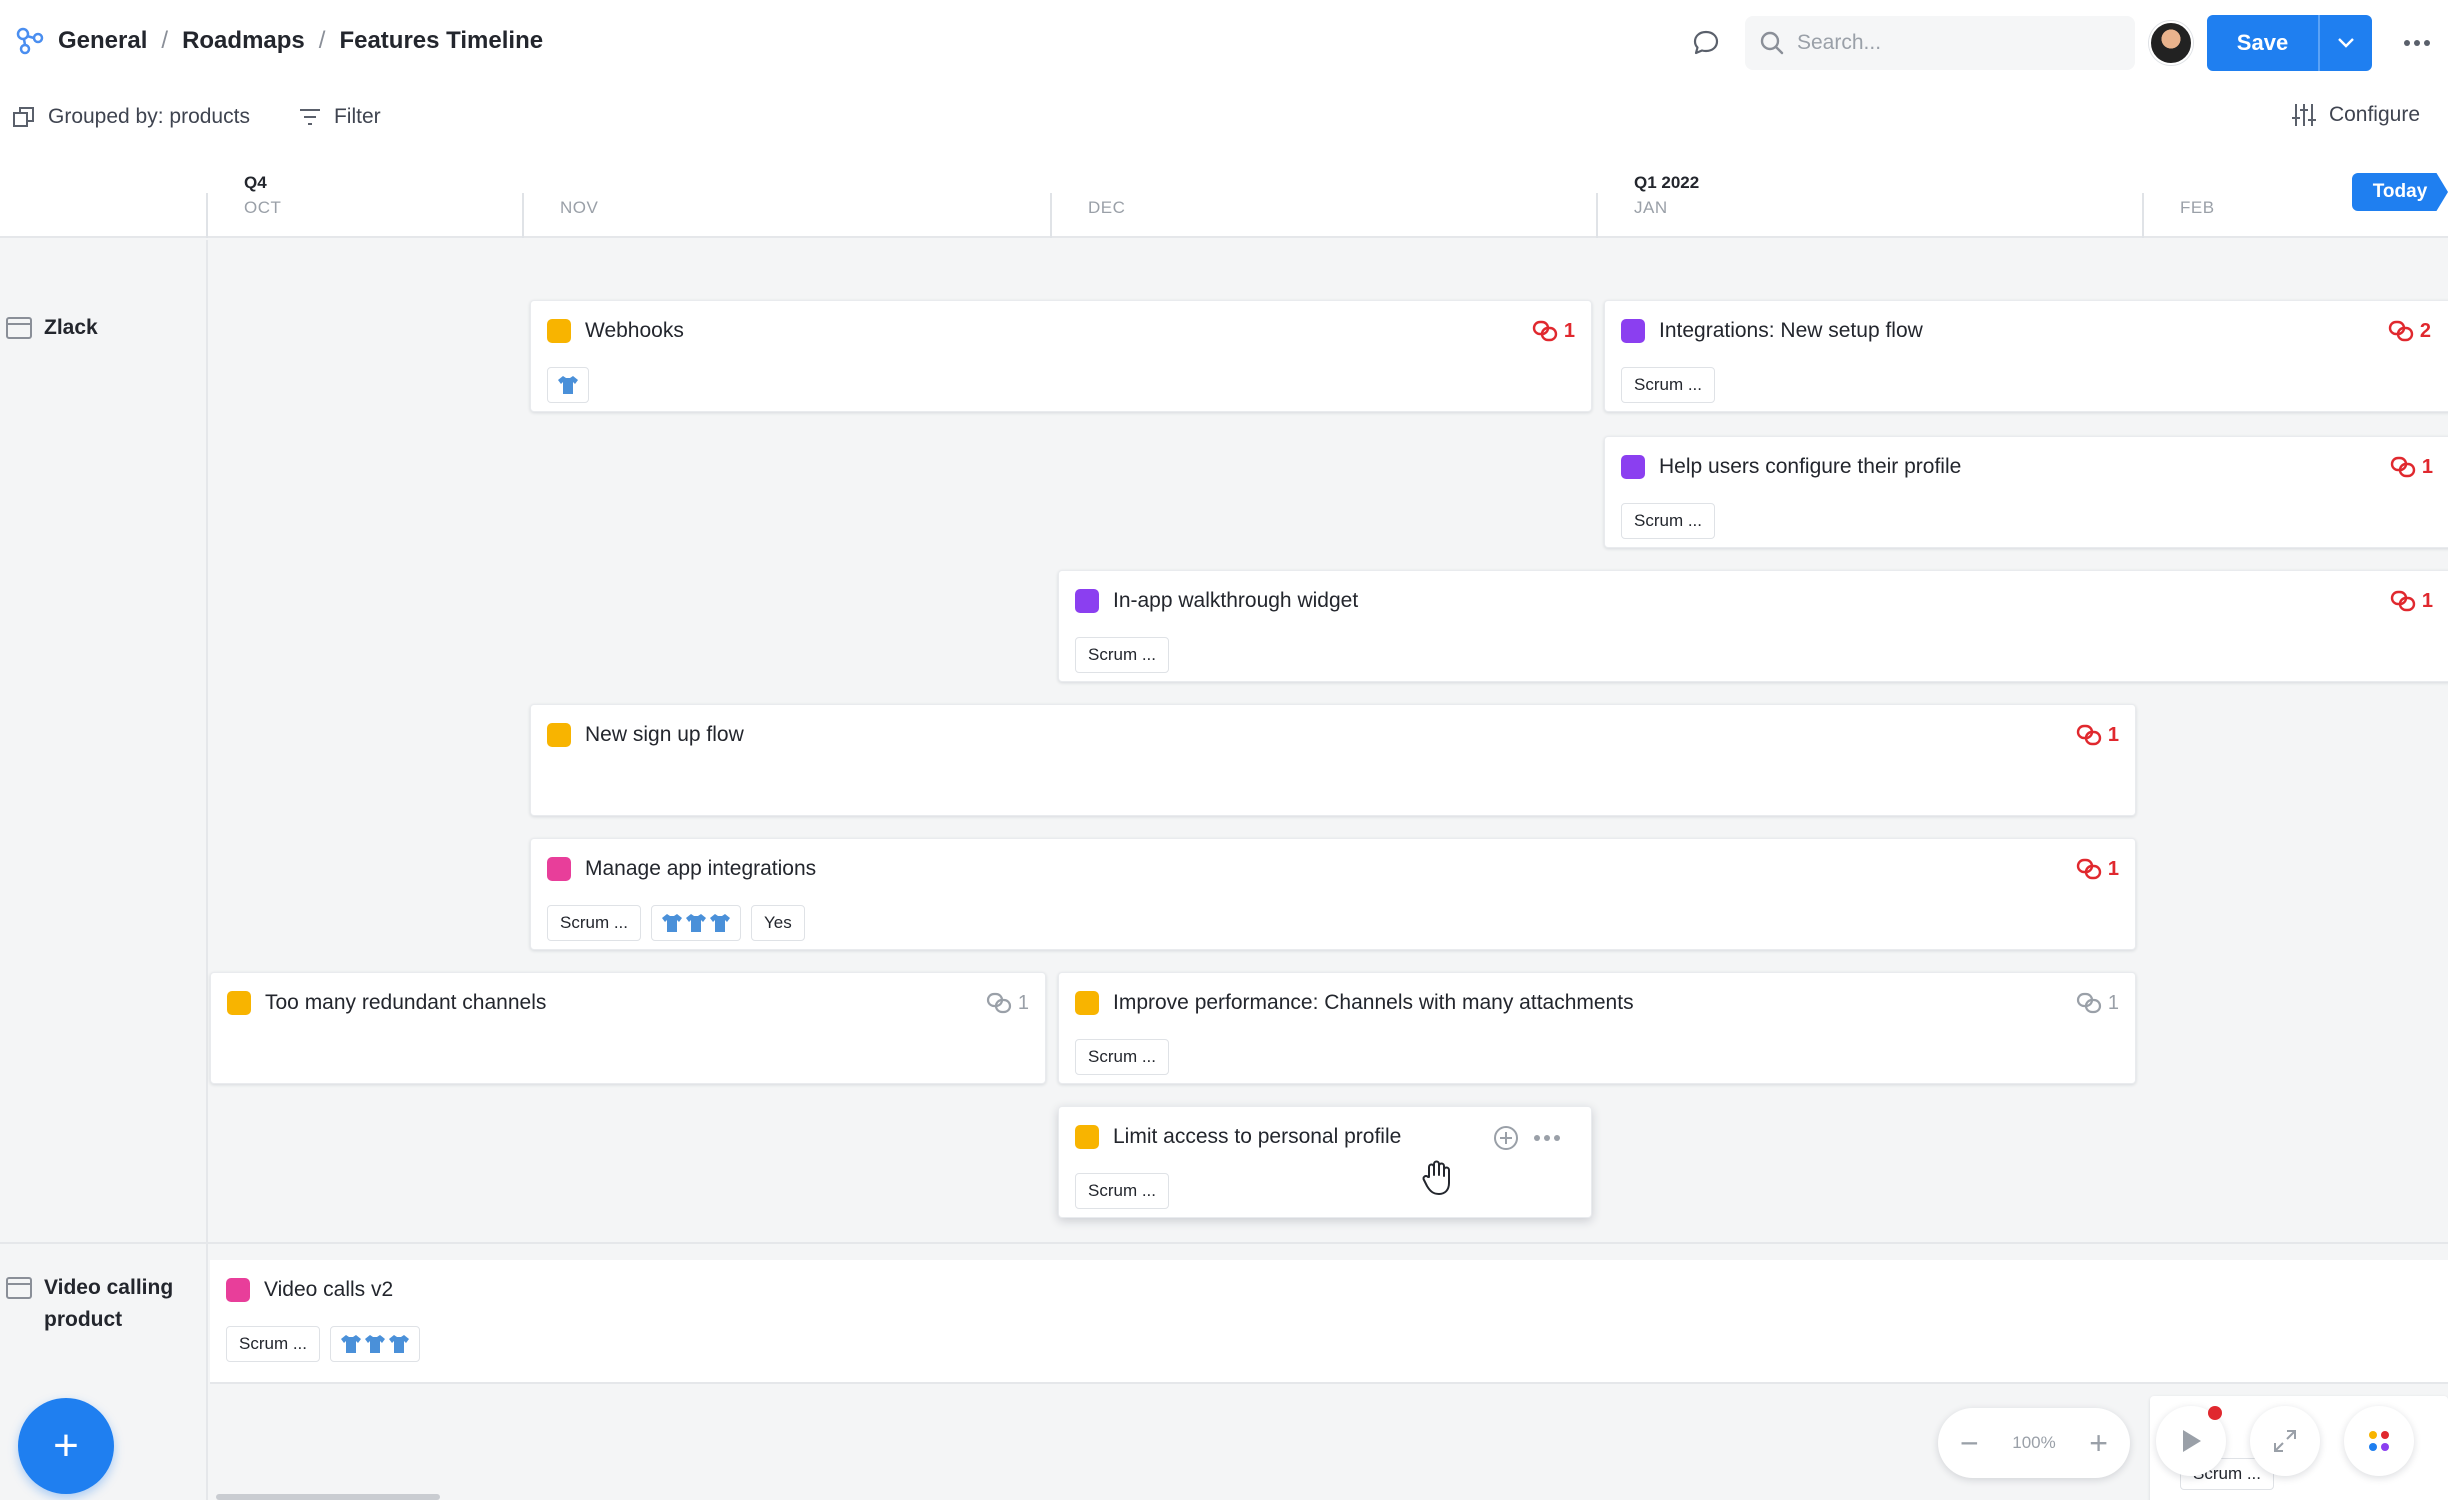 Image resolution: width=2448 pixels, height=1500 pixels. What do you see at coordinates (2285, 1441) in the screenshot?
I see `expand-button` at bounding box center [2285, 1441].